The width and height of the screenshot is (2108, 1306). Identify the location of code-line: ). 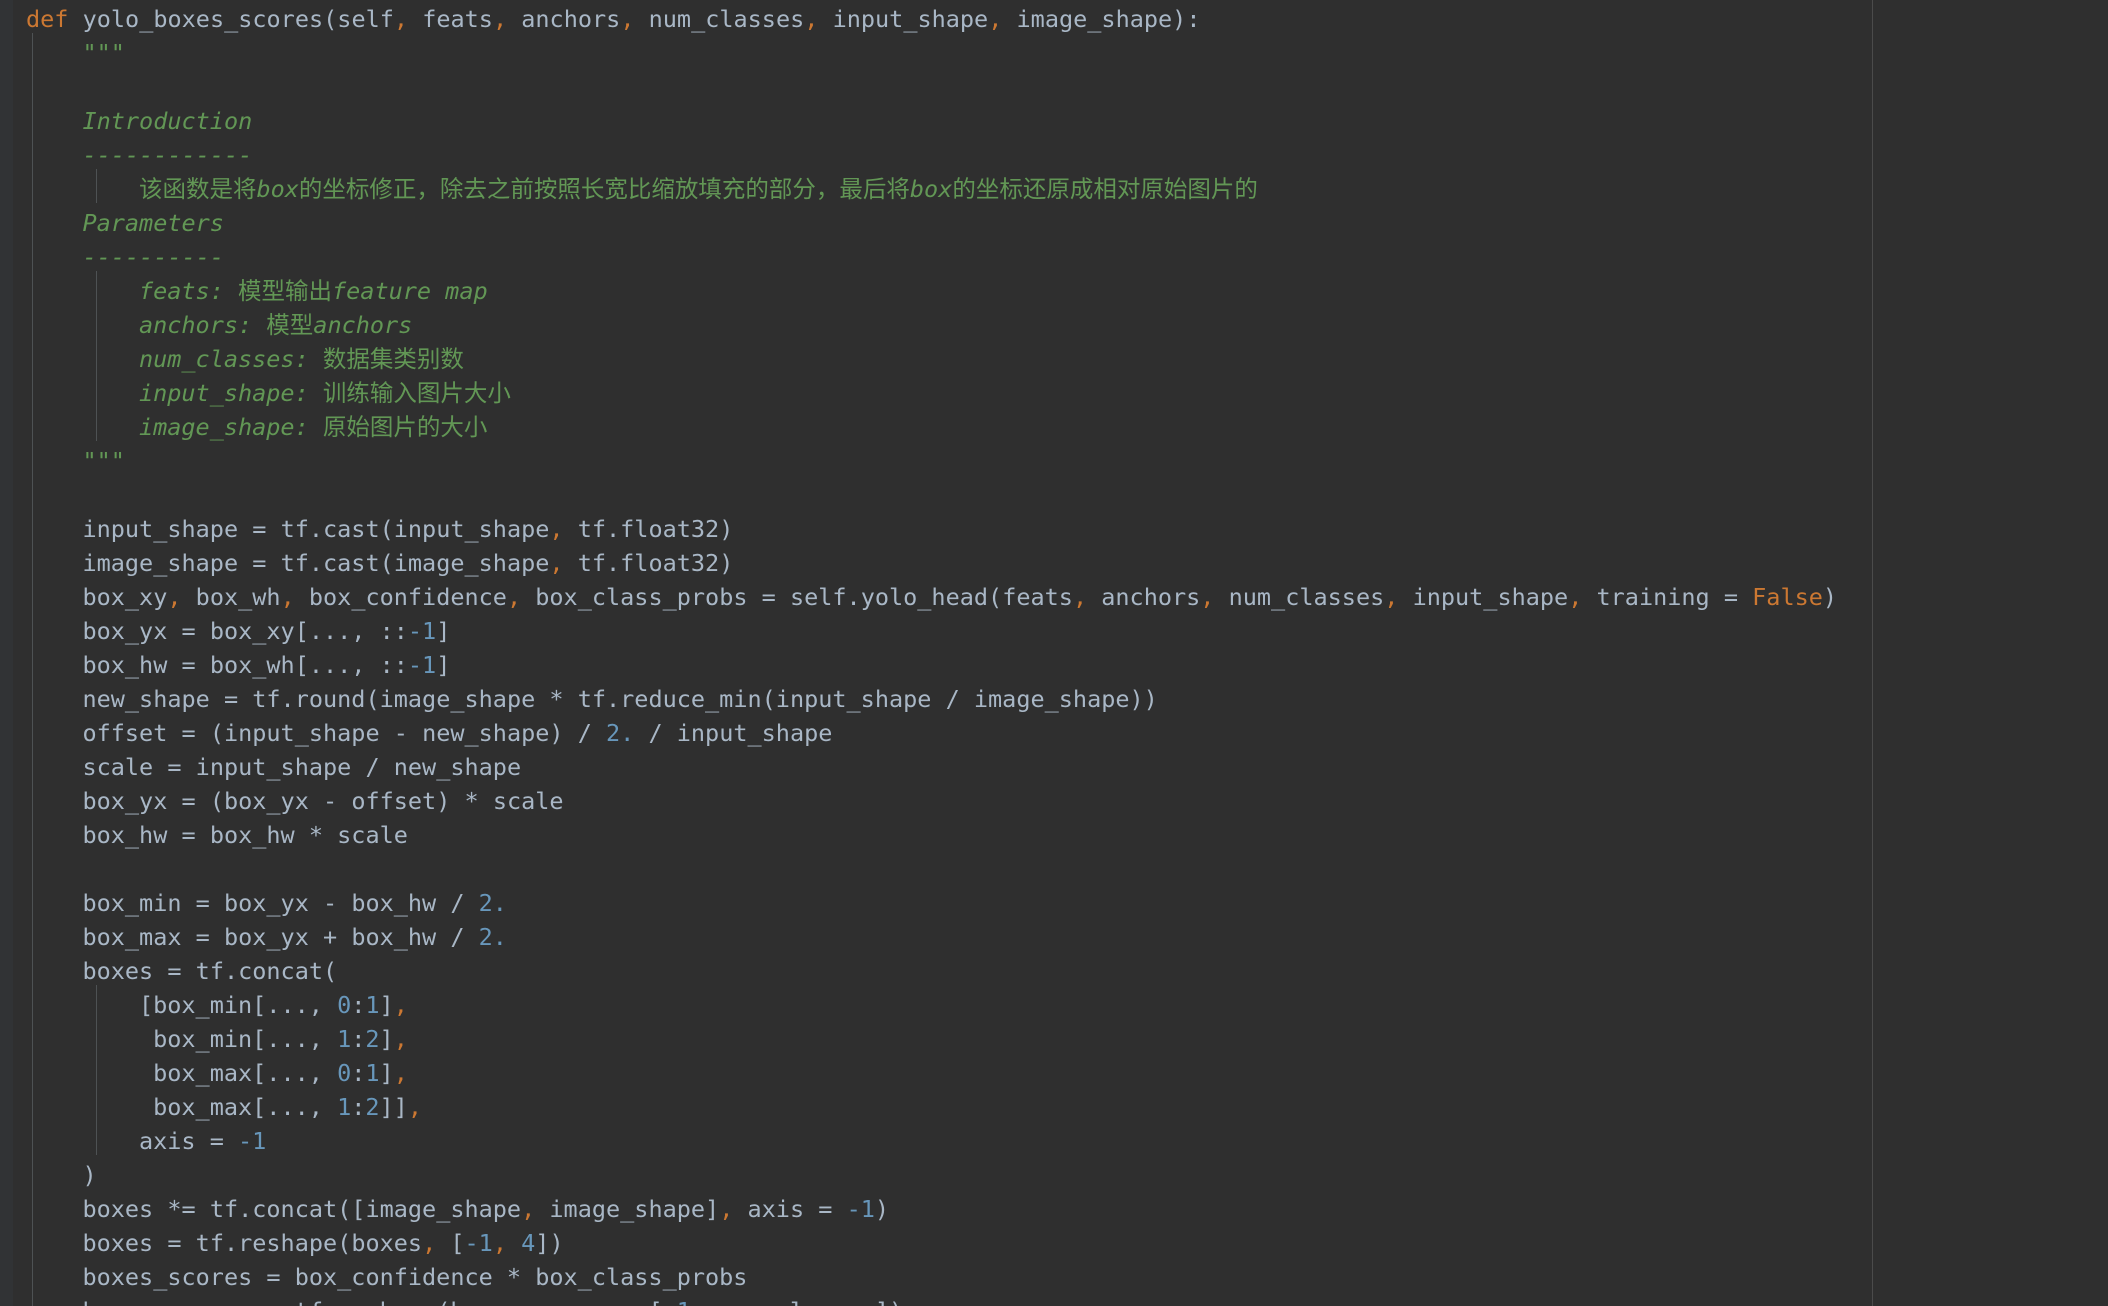
(918, 1173).